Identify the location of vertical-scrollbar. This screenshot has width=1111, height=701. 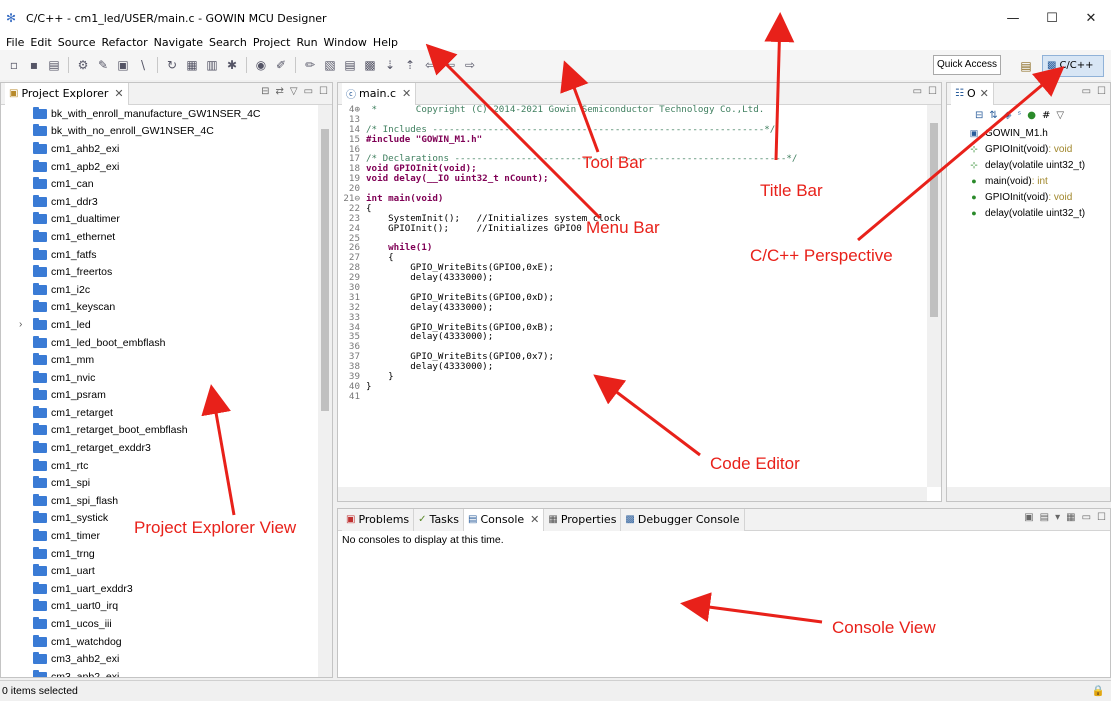
(325, 391).